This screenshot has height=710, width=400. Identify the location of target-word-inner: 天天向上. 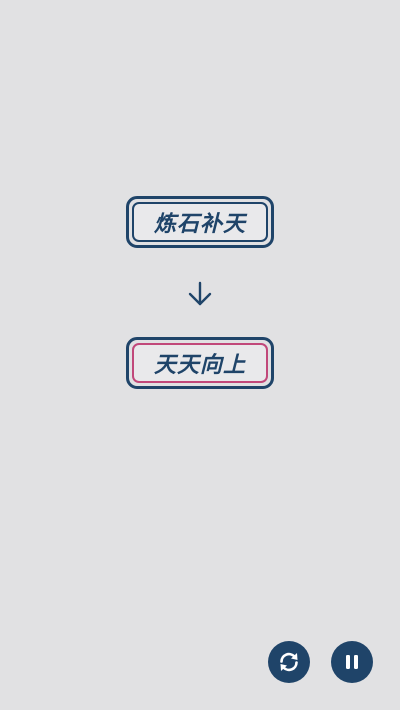
(200, 363).